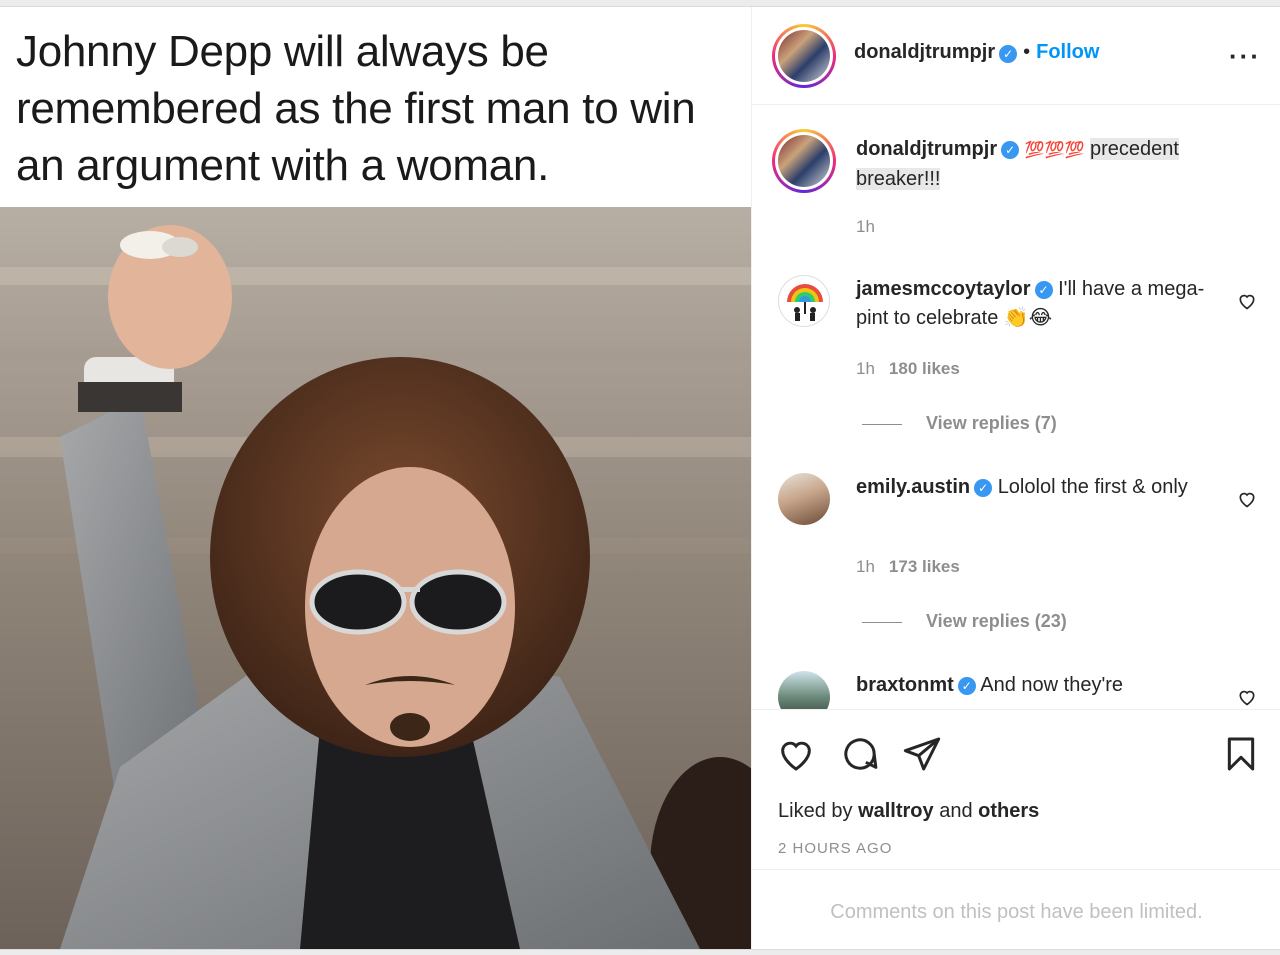 The width and height of the screenshot is (1280, 955). What do you see at coordinates (1016, 909) in the screenshot?
I see `comments-limited-notice: Comments on this post have been limited.` at bounding box center [1016, 909].